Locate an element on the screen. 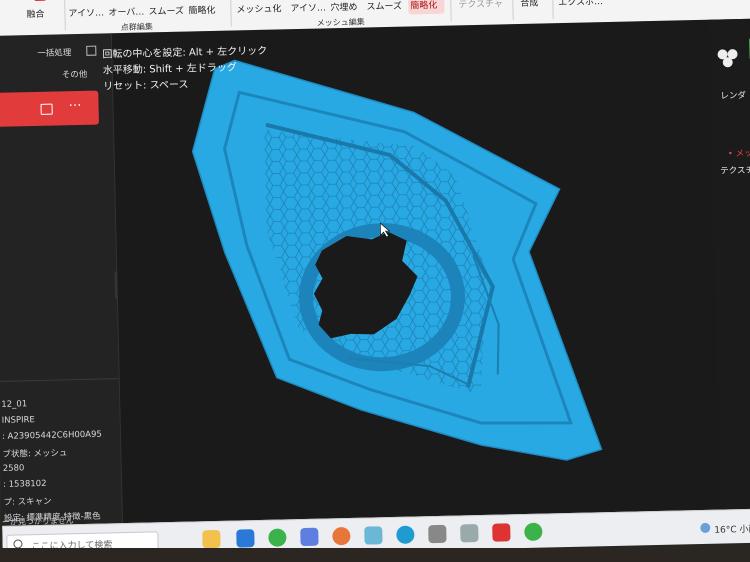  merge-button: 融合 is located at coordinates (42, 11).